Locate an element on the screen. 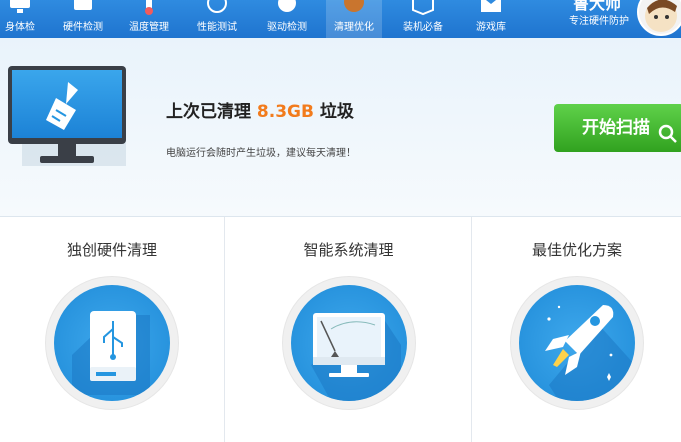 The height and width of the screenshot is (442, 681). cleaned-size: 8.3GB is located at coordinates (285, 112).